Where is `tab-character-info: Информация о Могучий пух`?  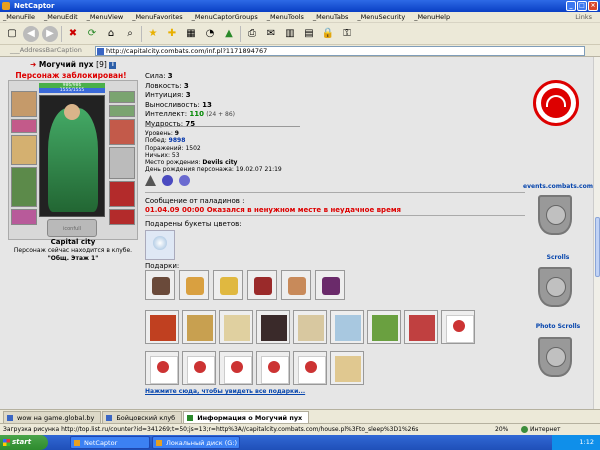
tab-character-info: Информация о Могучий пух is located at coordinates (246, 417).